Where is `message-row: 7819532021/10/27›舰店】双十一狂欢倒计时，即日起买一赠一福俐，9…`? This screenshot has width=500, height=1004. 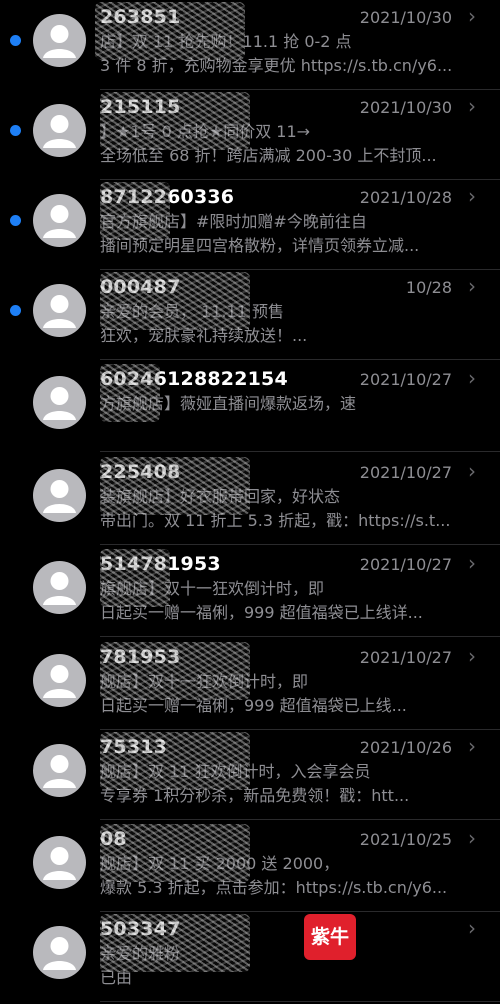
message-row: 7819532021/10/27›舰店】双十一狂欢倒计时，即日起买一赠一福俐，9… is located at coordinates (250, 686).